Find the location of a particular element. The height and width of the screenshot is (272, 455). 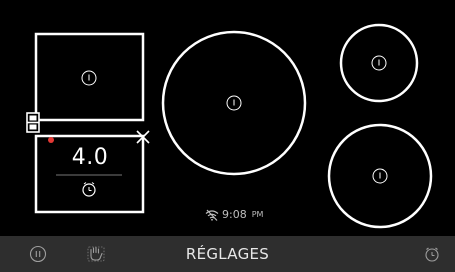

settings-button: RÉGLAGES is located at coordinates (227, 254).